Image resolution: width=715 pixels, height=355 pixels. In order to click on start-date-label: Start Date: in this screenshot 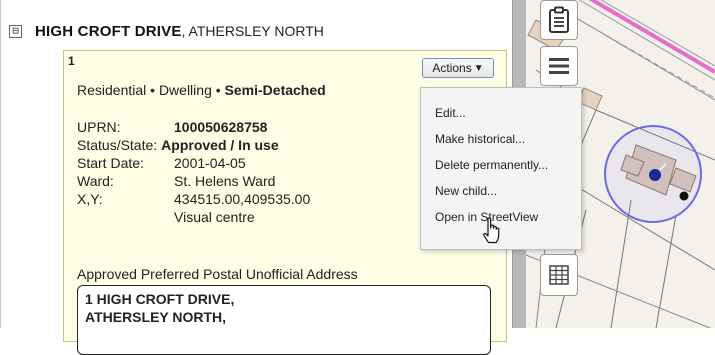, I will do `click(110, 163)`.